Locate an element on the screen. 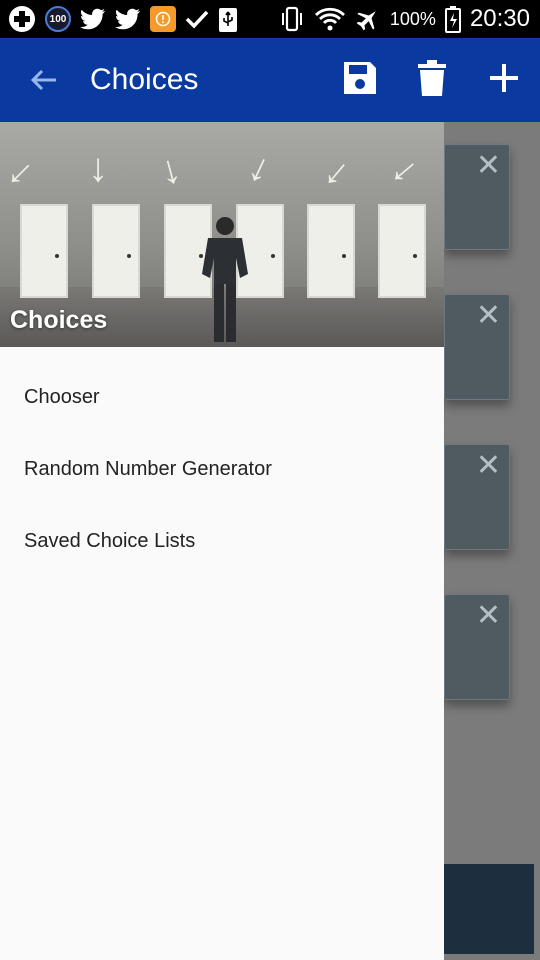 The width and height of the screenshot is (540, 960). dimmed-bottom-button is located at coordinates (489, 909).